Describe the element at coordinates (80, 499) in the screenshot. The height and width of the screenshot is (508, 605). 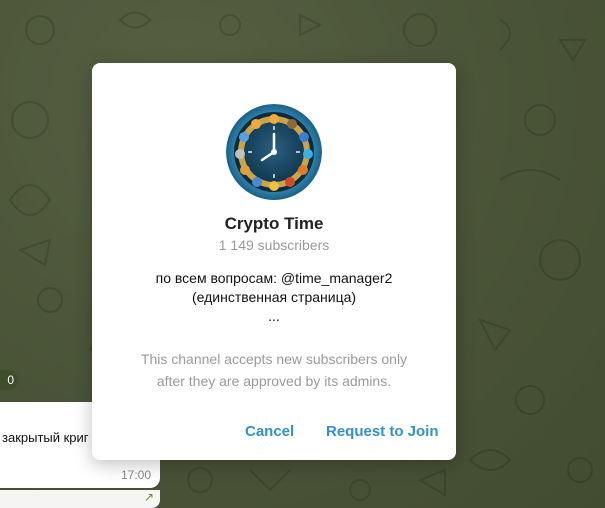
I see `message-footer: ↗` at that location.